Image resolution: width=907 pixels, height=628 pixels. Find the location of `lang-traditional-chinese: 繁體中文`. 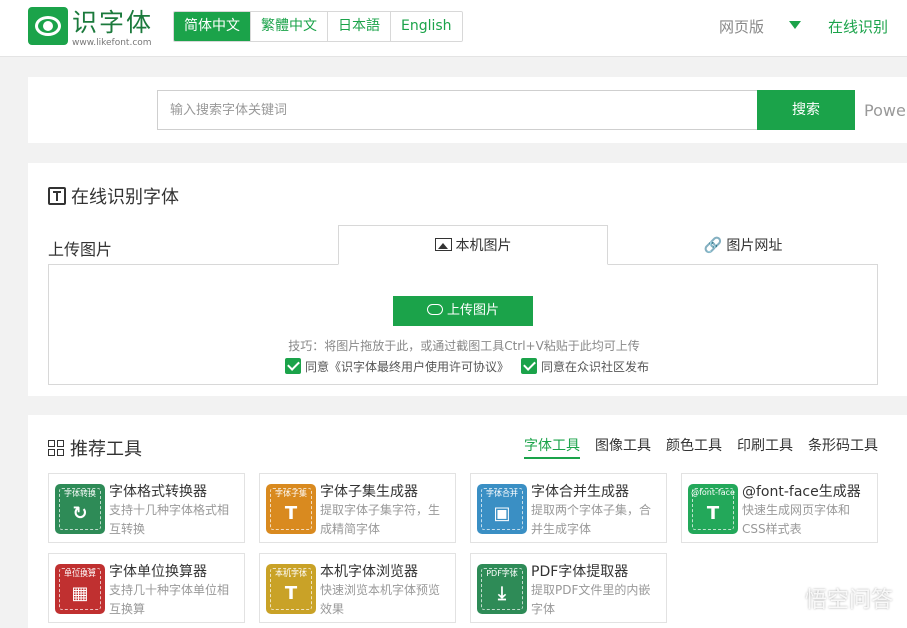

lang-traditional-chinese: 繁體中文 is located at coordinates (288, 26).